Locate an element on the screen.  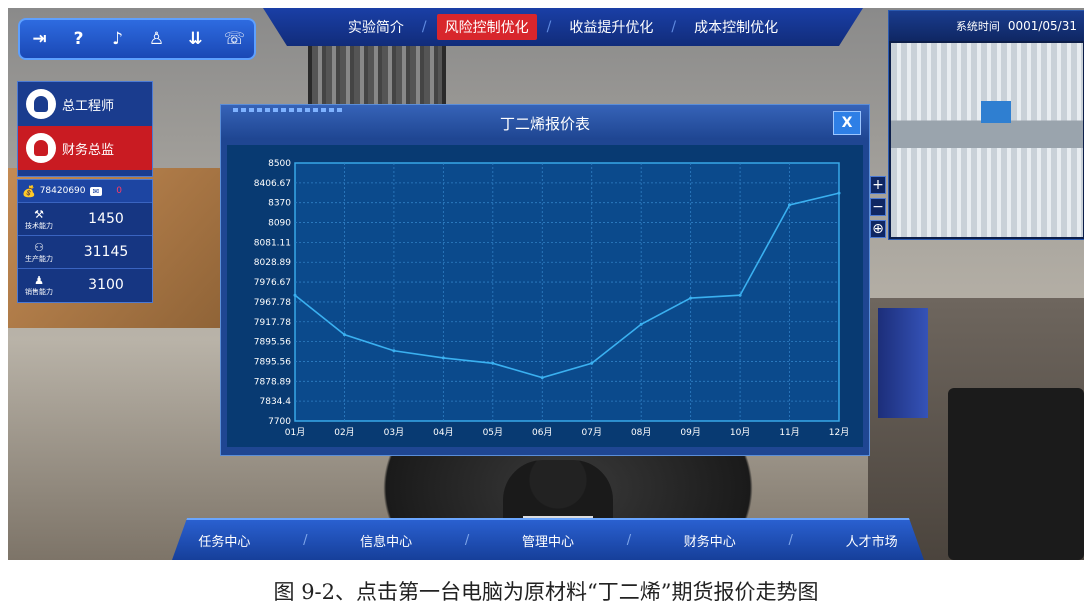
stat-value: 31145 is located at coordinates (106, 252).